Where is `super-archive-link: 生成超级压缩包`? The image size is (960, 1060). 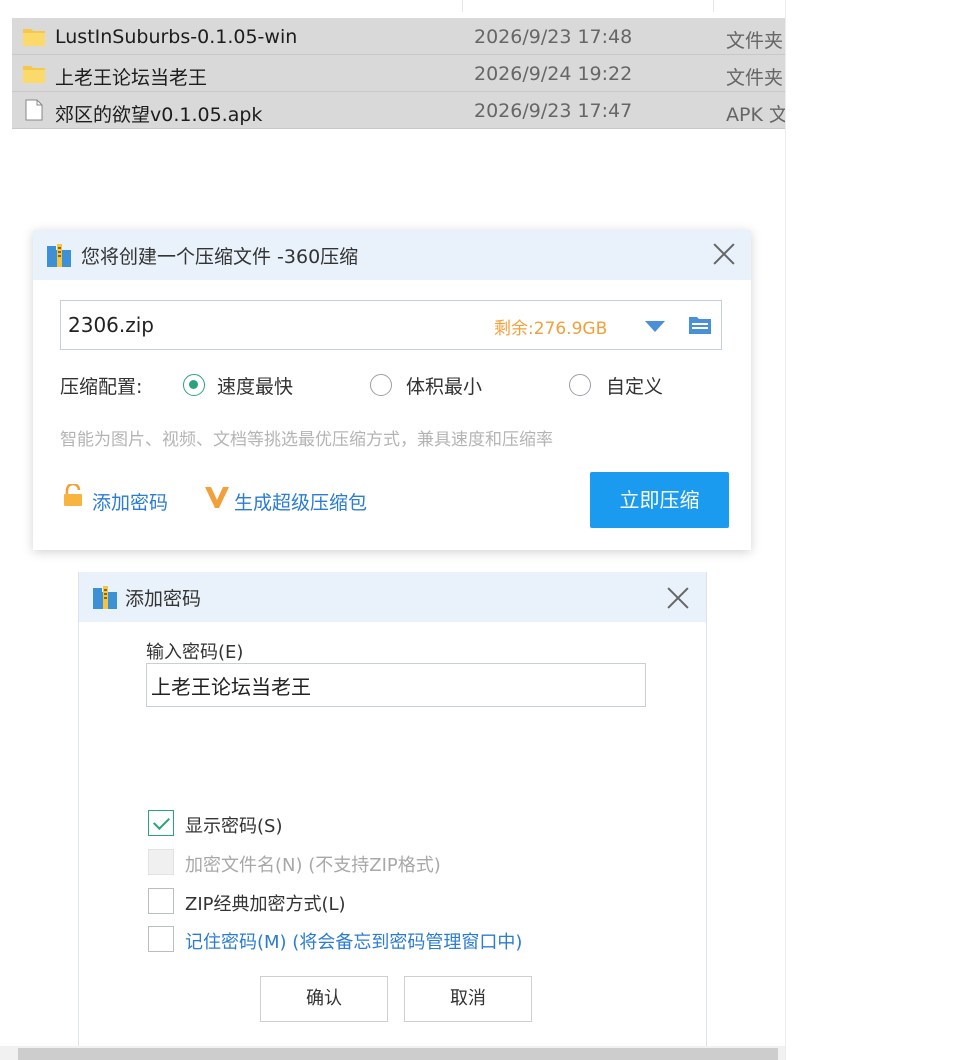 super-archive-link: 生成超级压缩包 is located at coordinates (300, 501).